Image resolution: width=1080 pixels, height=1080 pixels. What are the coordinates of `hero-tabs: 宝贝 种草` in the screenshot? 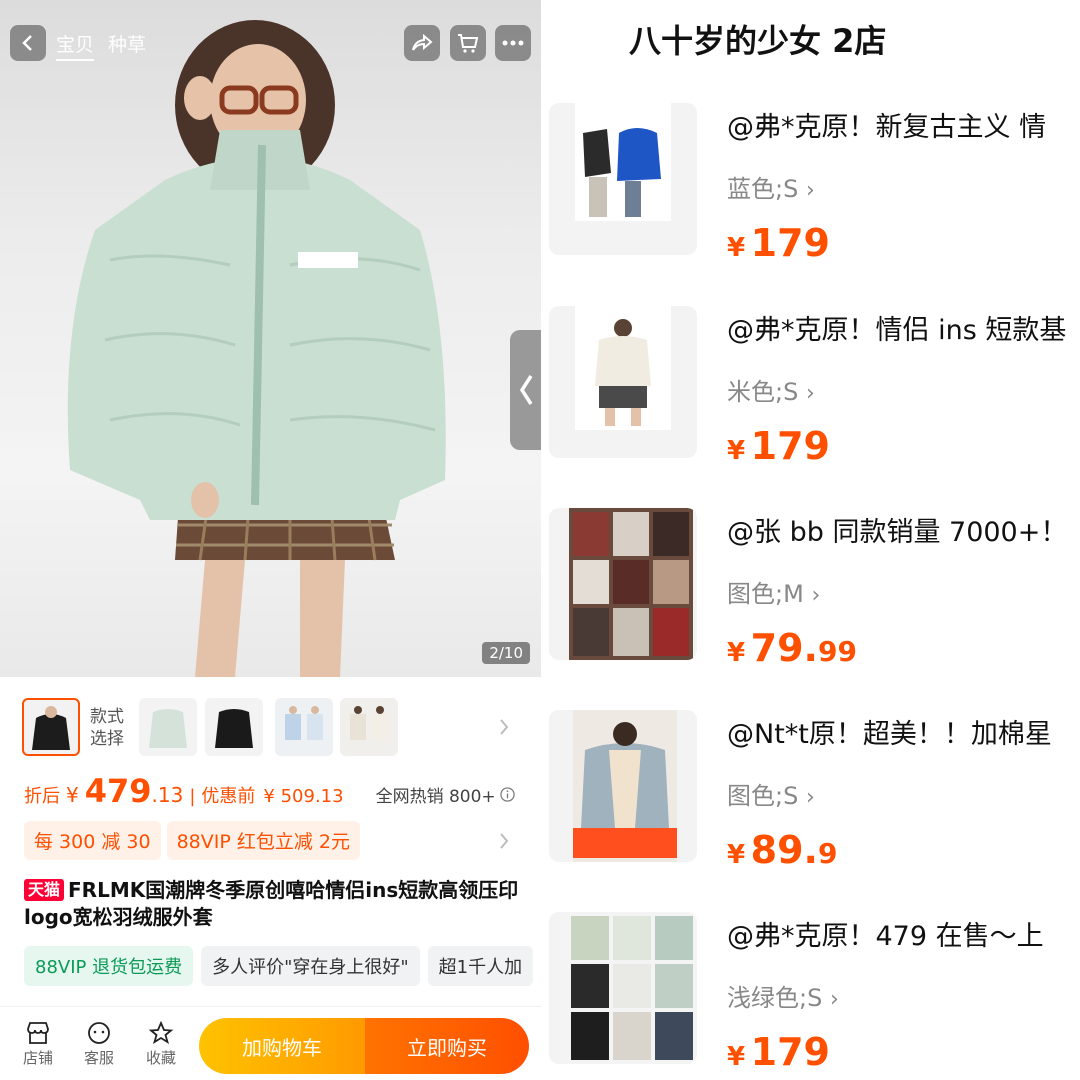 It's located at (101, 45).